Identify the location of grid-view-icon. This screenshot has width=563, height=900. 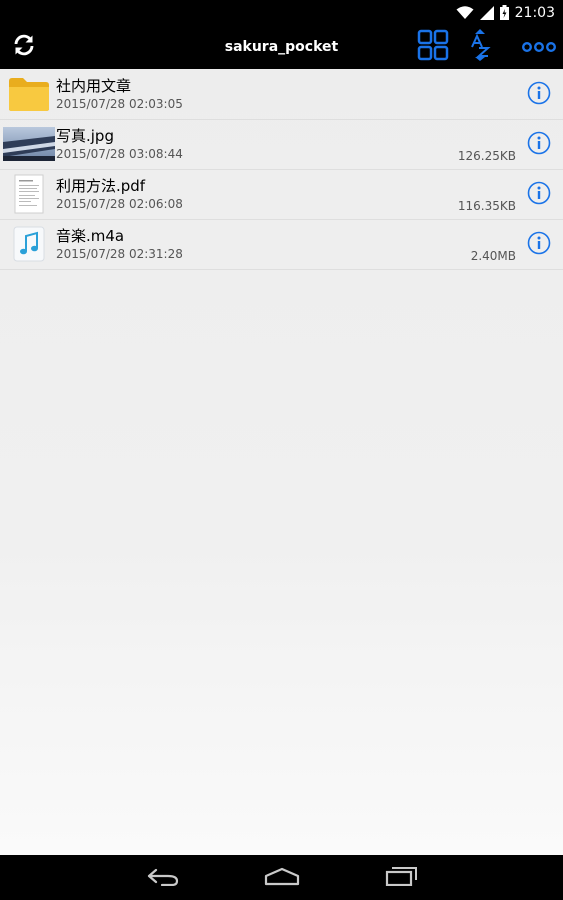
(433, 47).